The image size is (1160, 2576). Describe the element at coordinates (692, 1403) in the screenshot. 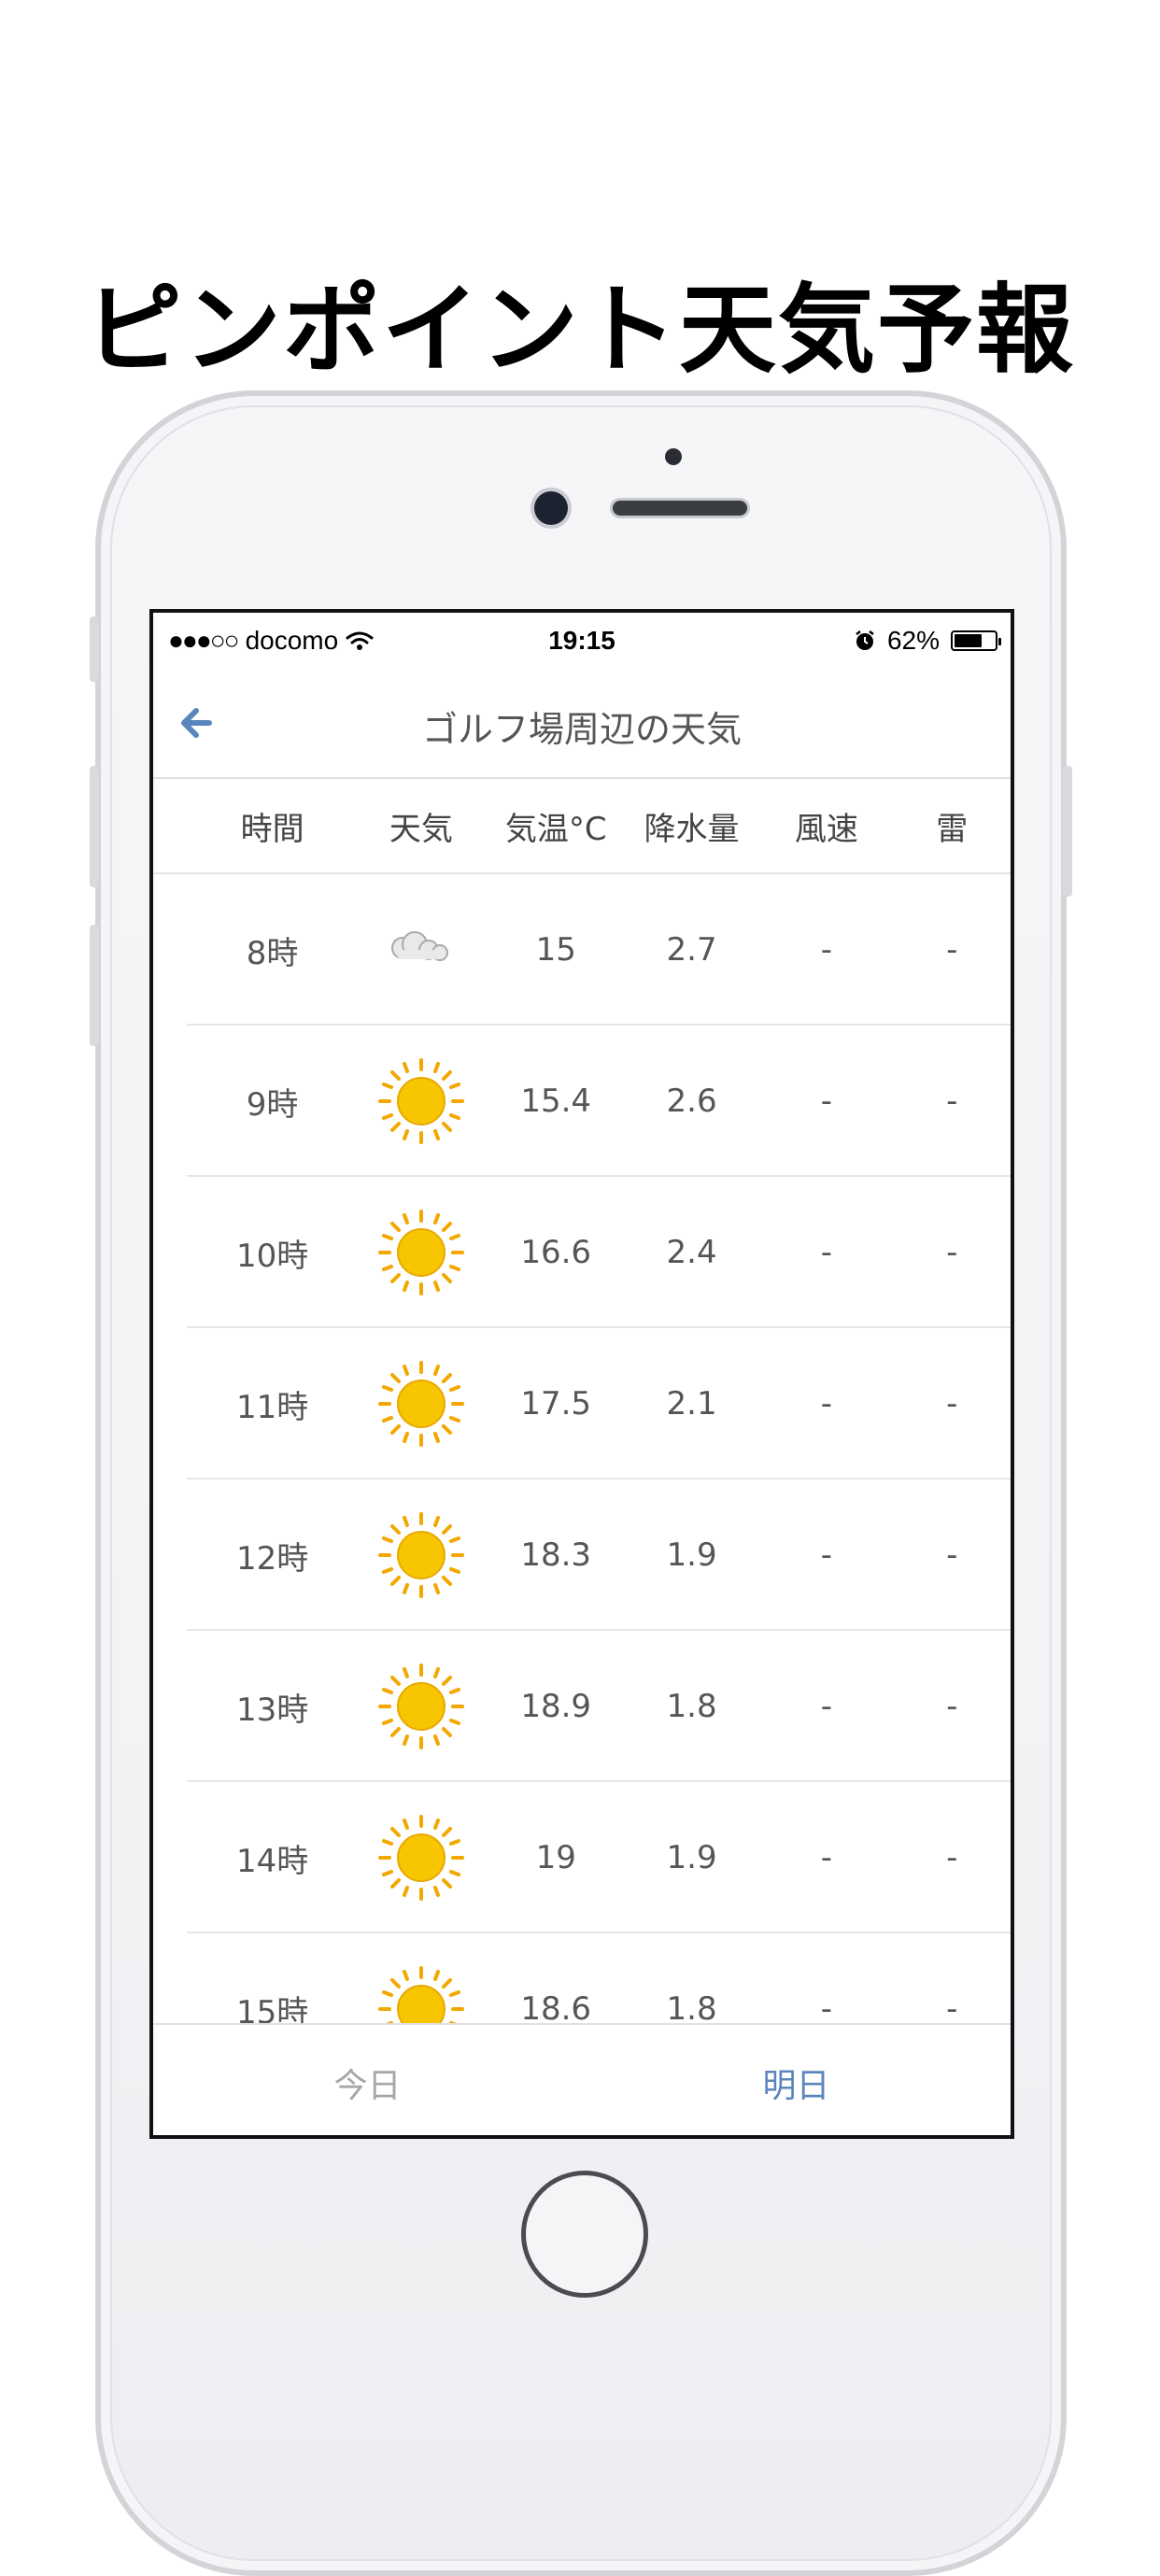

I see `precip-cell: 2.1` at that location.